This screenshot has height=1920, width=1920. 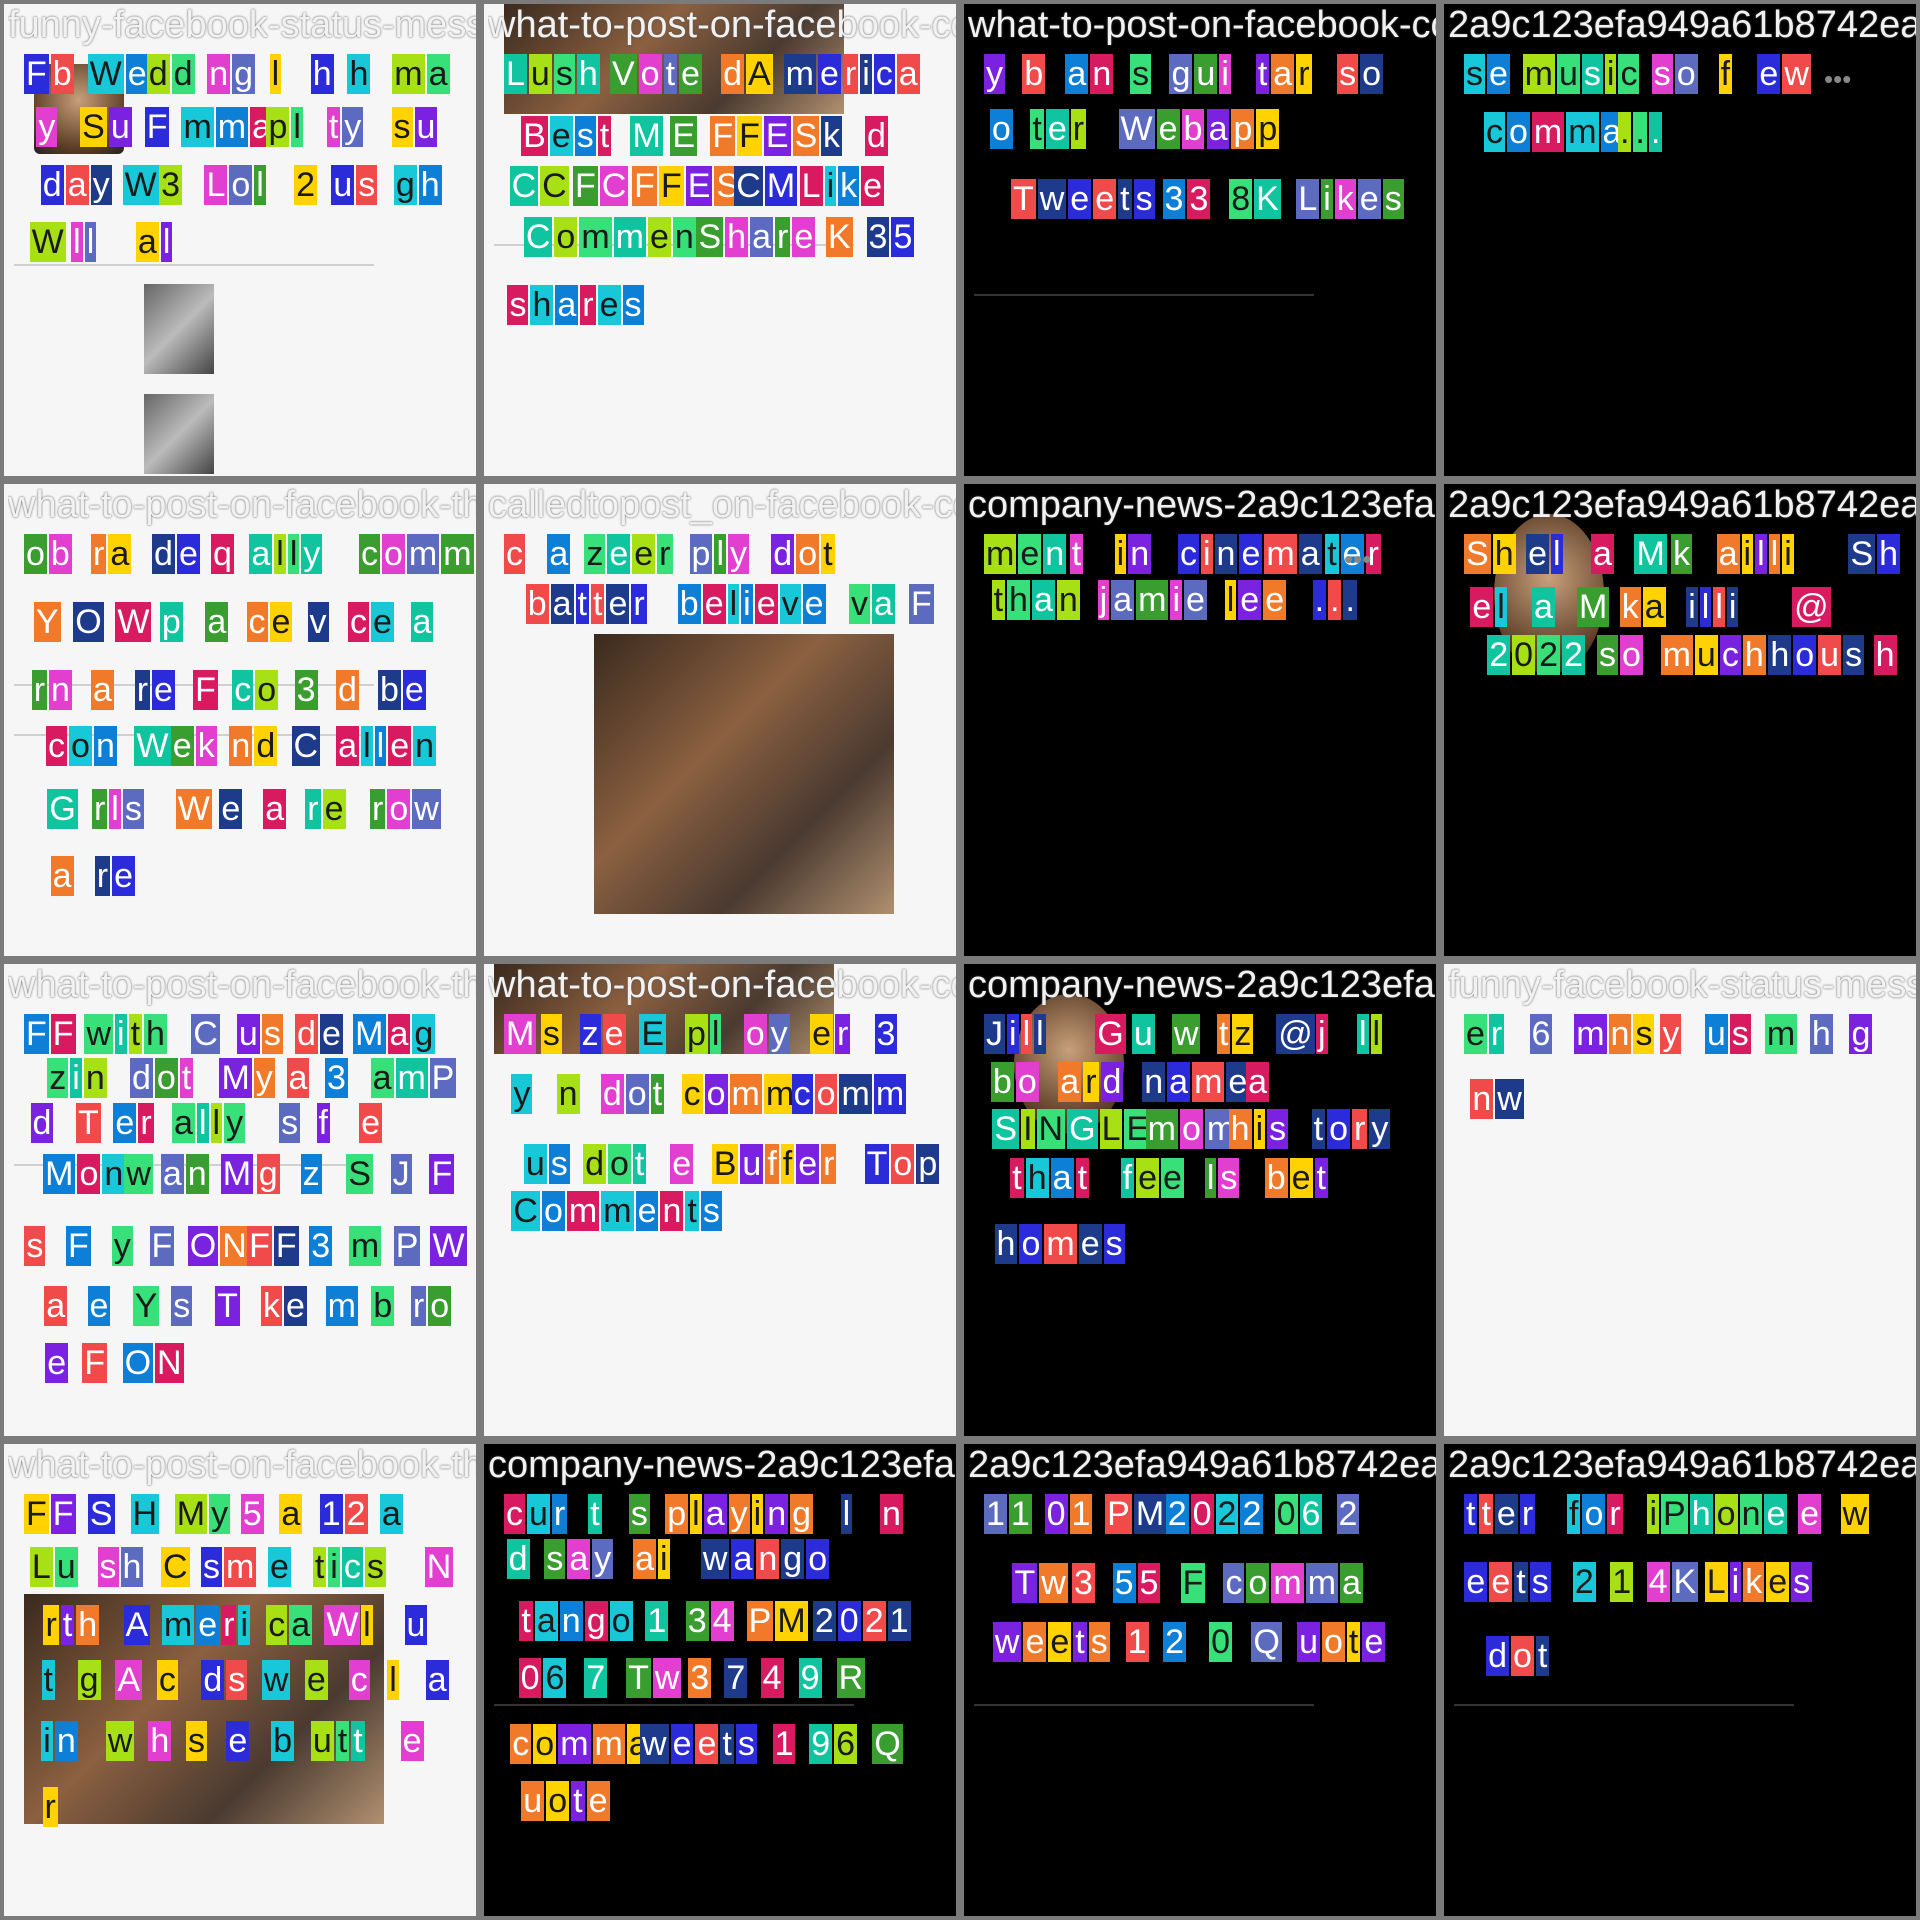 I want to click on letter-block: F, so click(x=286, y=1246).